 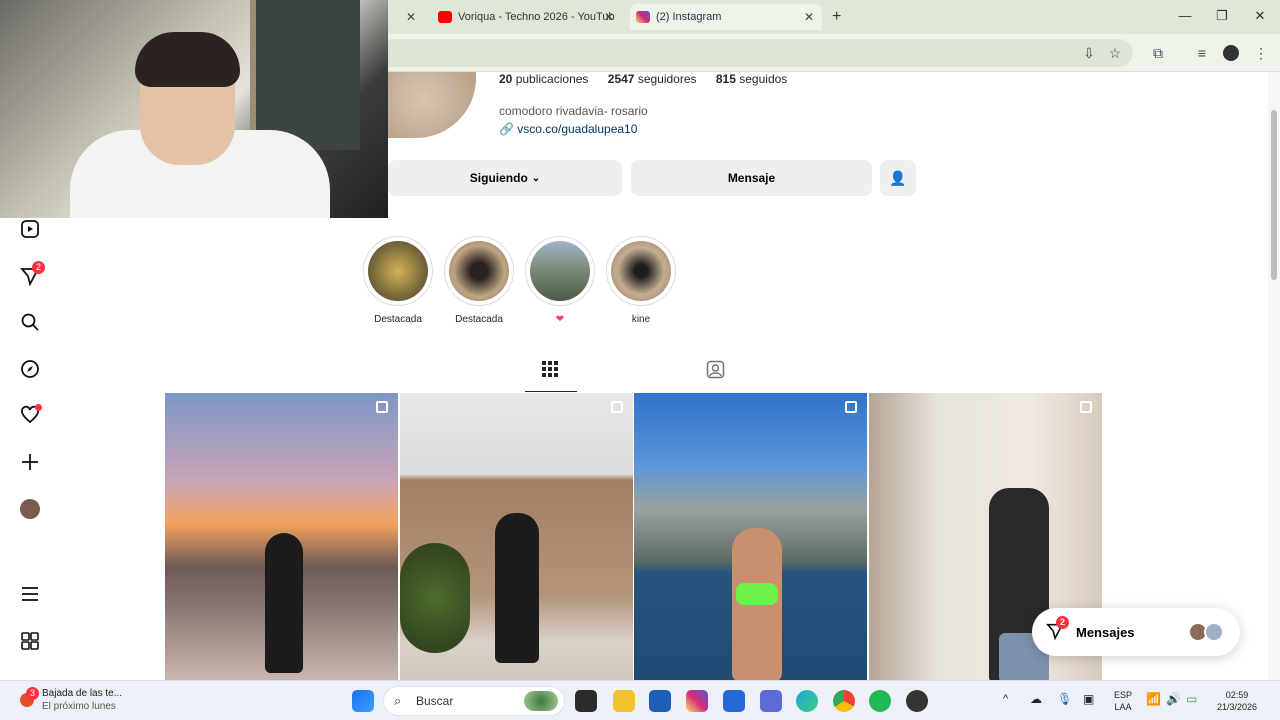 I want to click on tab-youtube: Voriqua - Techno 2026 - YouTub ✕, so click(x=527, y=17).